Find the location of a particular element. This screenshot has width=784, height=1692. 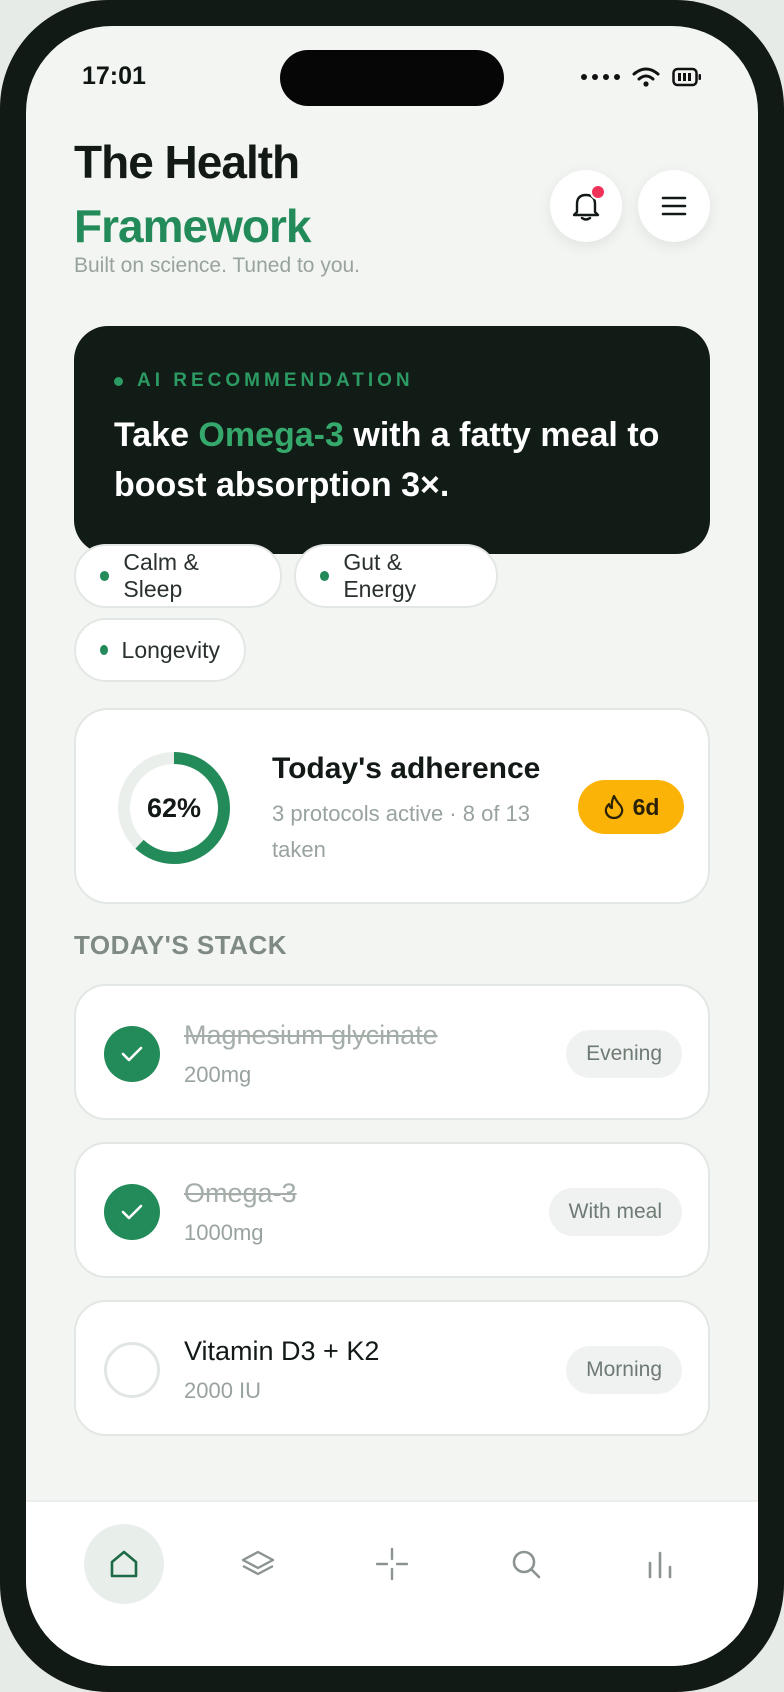

stack-item-dose: 1000mg is located at coordinates (224, 1232).